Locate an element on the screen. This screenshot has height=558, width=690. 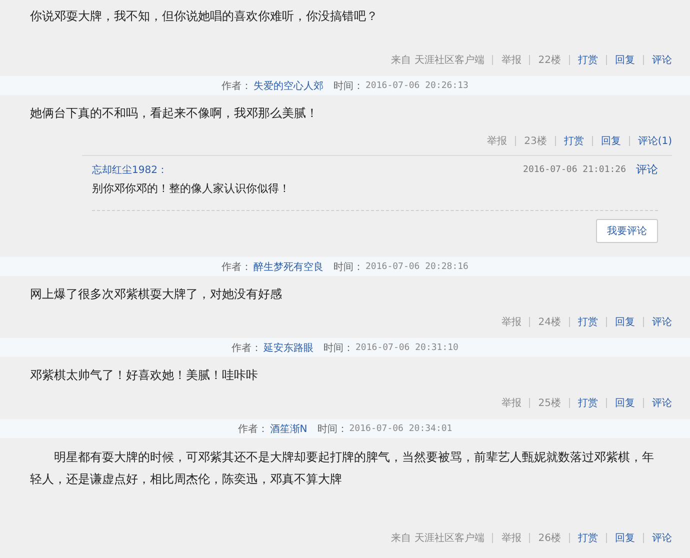
comment-link: 评论 is located at coordinates (647, 169).